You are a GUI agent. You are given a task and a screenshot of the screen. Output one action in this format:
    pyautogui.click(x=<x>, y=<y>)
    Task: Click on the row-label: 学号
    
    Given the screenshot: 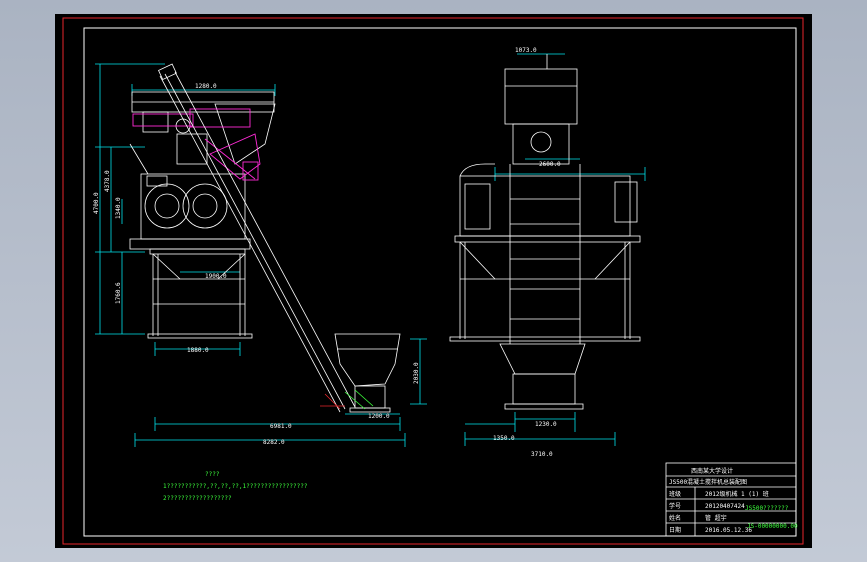 What is the action you would take?
    pyautogui.click(x=675, y=506)
    